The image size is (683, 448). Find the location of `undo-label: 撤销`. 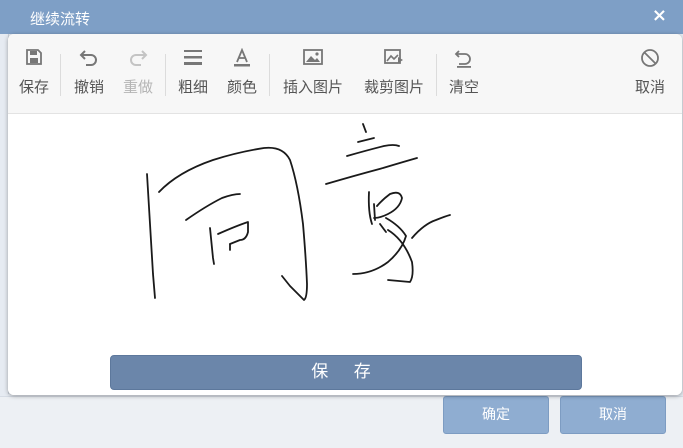

undo-label: 撤销 is located at coordinates (88, 87).